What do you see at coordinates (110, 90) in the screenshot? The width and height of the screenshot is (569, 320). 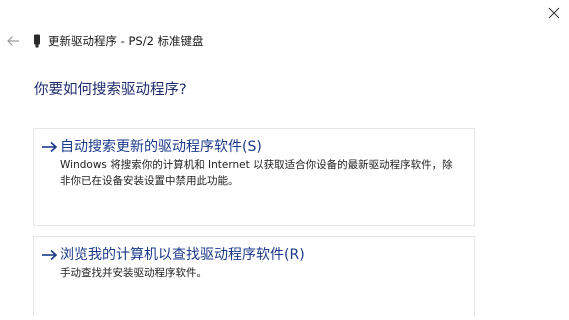 I see `page-heading: 你要如何搜索驱动程序?` at bounding box center [110, 90].